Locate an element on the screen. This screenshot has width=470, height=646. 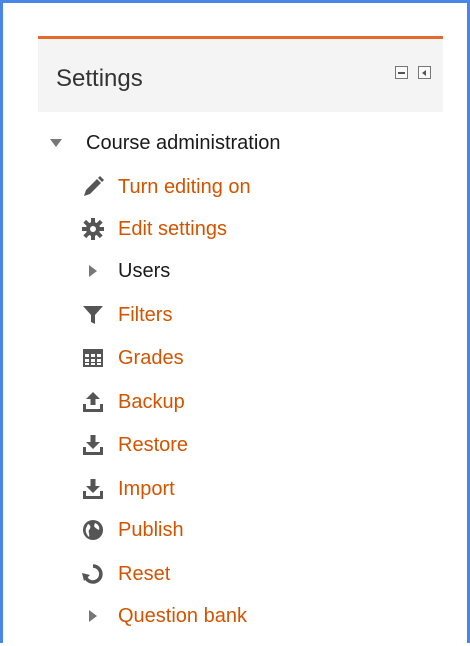
tree-item-import: Import is located at coordinates (128, 489).